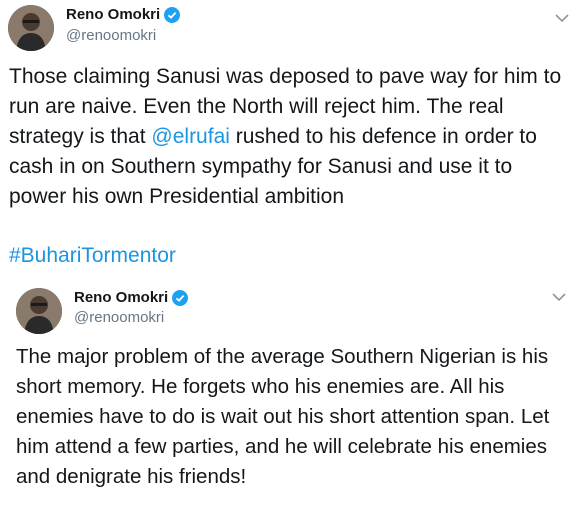  What do you see at coordinates (190, 136) in the screenshot?
I see `mention-link: @elrufai` at bounding box center [190, 136].